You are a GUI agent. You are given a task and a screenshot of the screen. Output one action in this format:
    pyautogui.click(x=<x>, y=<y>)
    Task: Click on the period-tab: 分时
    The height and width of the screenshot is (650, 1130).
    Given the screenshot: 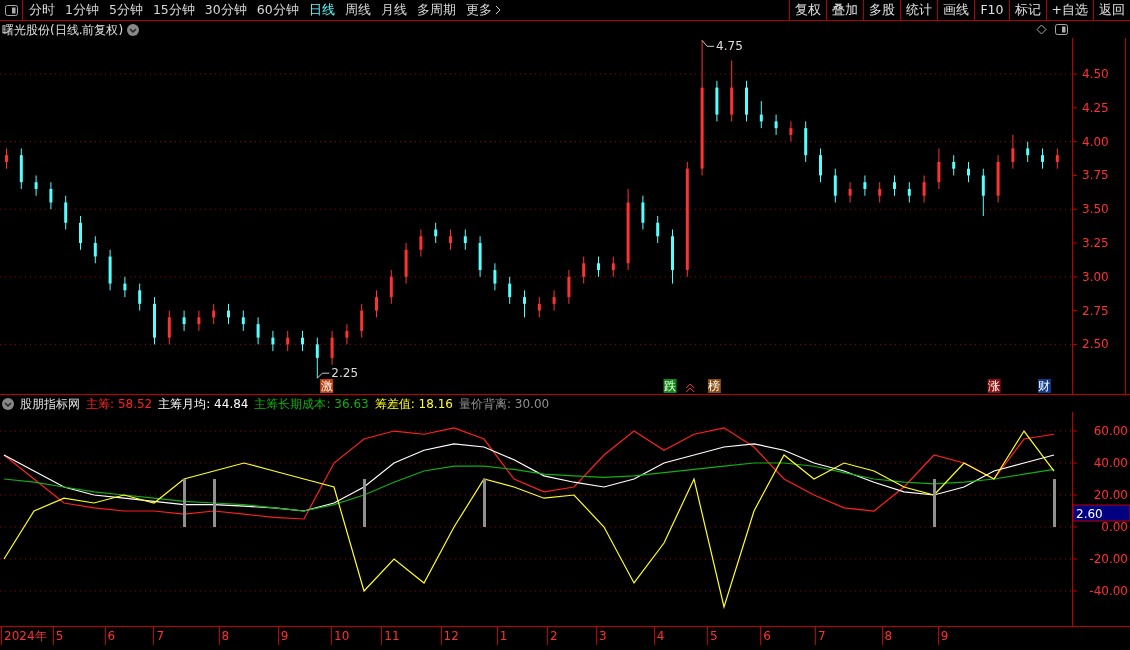 What is the action you would take?
    pyautogui.click(x=42, y=10)
    